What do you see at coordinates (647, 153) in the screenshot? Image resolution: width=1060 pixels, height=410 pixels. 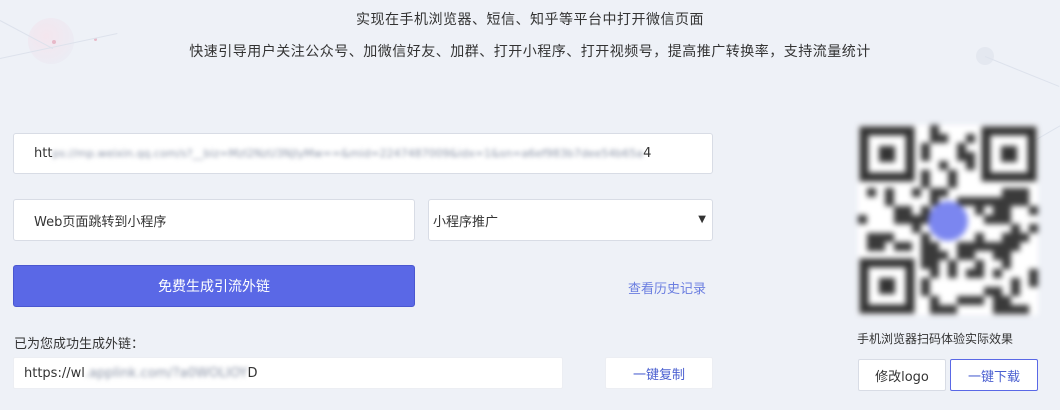 I see `url-tail-text: 4` at bounding box center [647, 153].